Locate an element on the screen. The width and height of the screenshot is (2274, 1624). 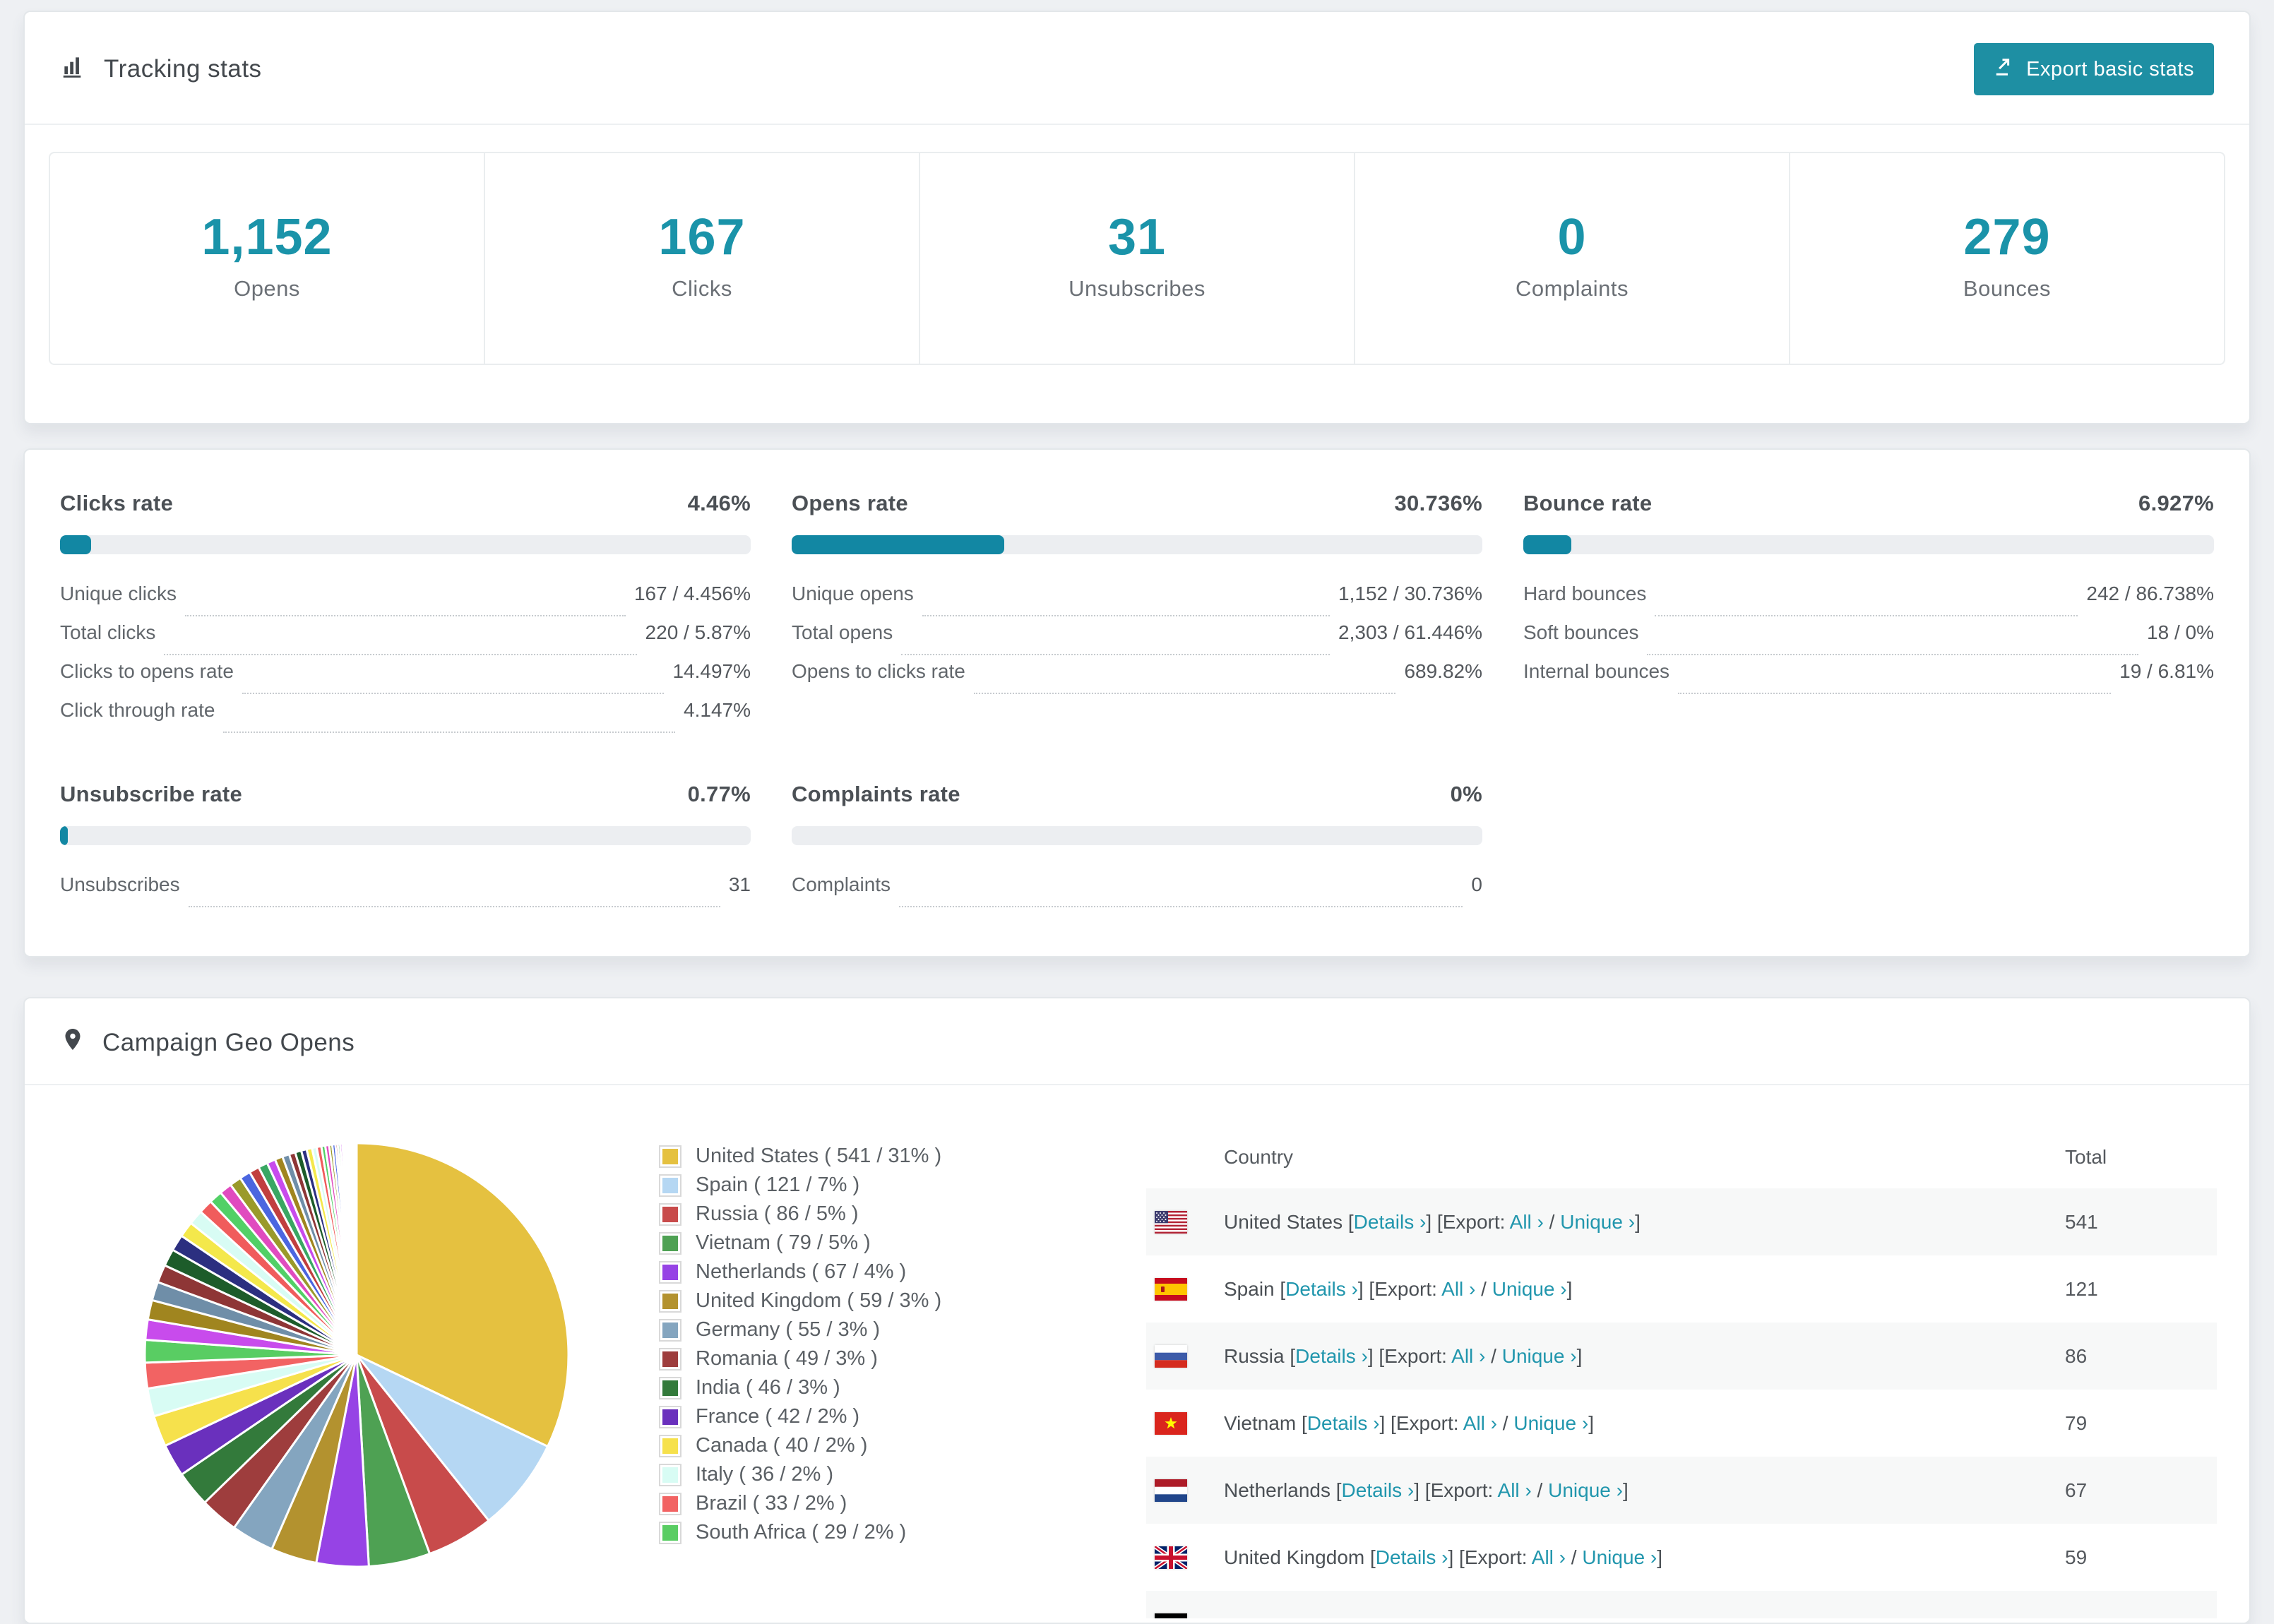
rate-detail-row: Complaints 0 is located at coordinates (1137, 892).